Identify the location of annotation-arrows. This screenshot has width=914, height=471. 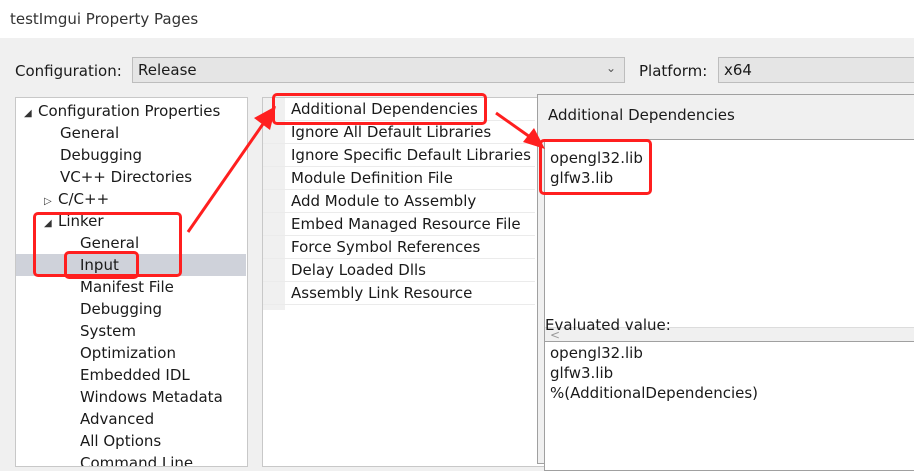
(365, 169).